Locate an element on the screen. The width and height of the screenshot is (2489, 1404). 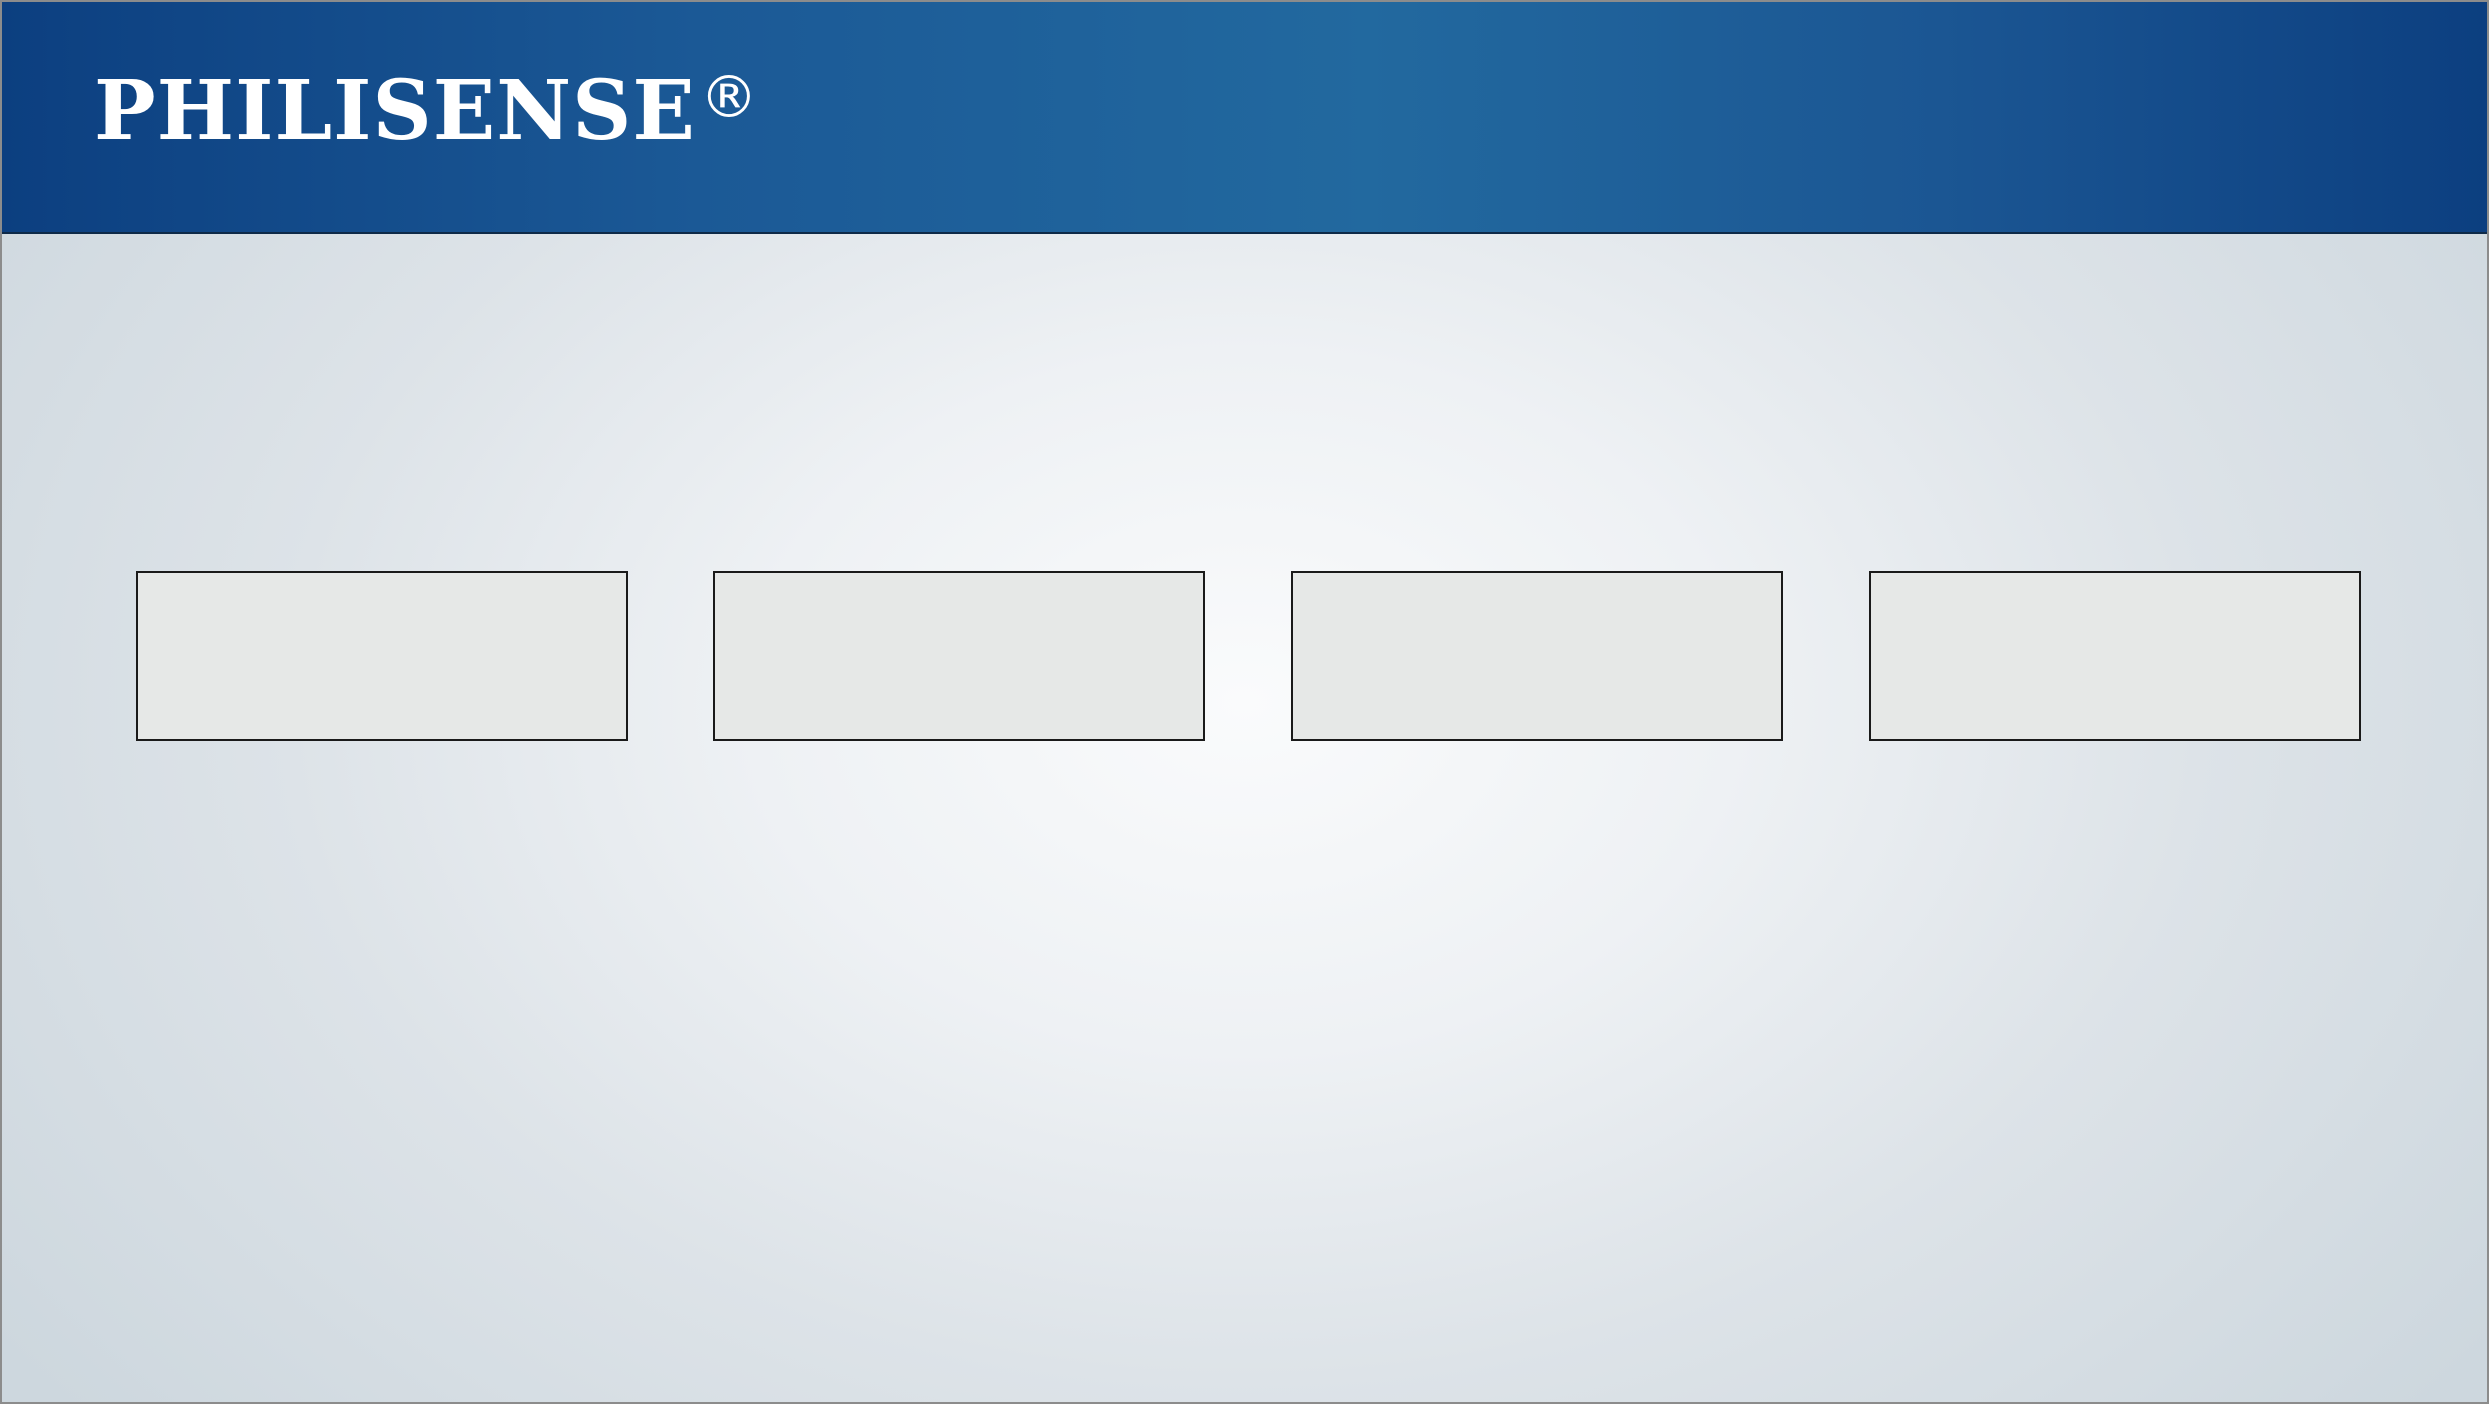
brand-logo: PHILISENSE® is located at coordinates (426, 110).